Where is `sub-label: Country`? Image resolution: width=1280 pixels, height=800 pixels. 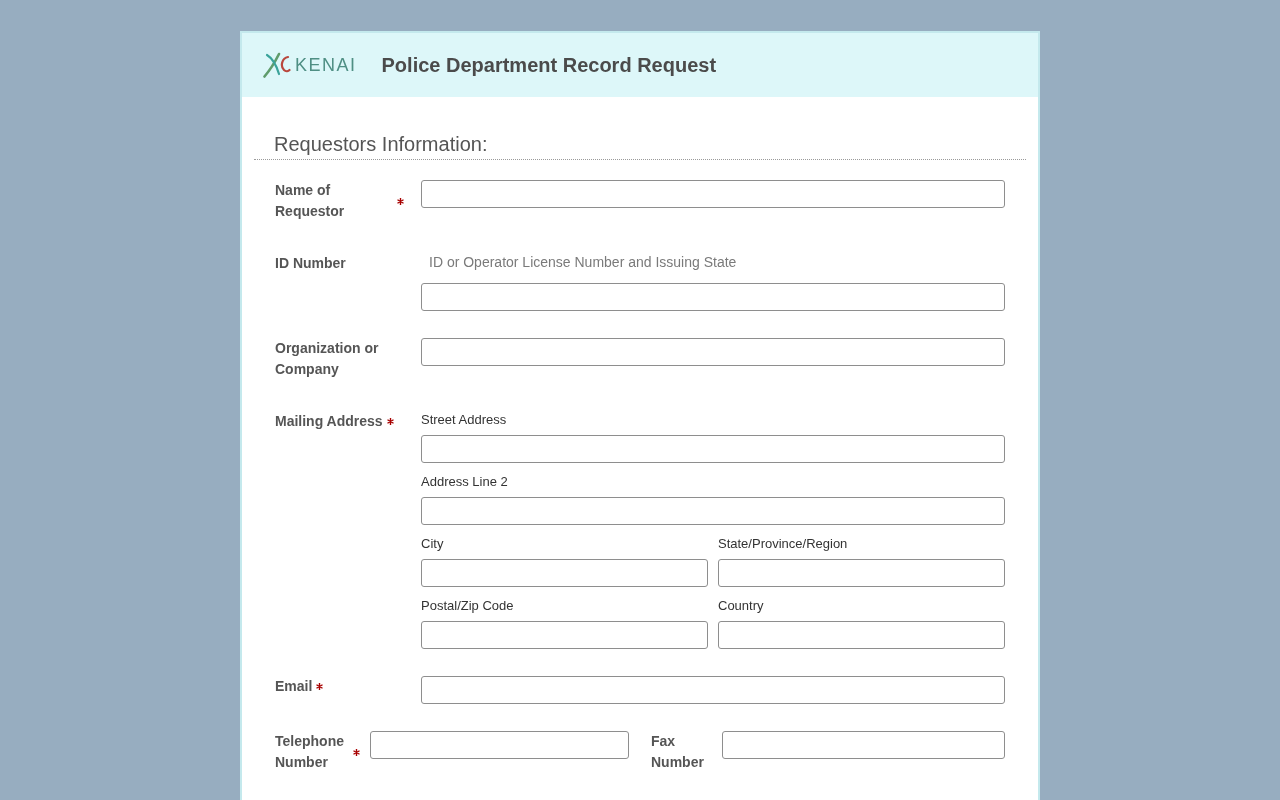 sub-label: Country is located at coordinates (741, 606).